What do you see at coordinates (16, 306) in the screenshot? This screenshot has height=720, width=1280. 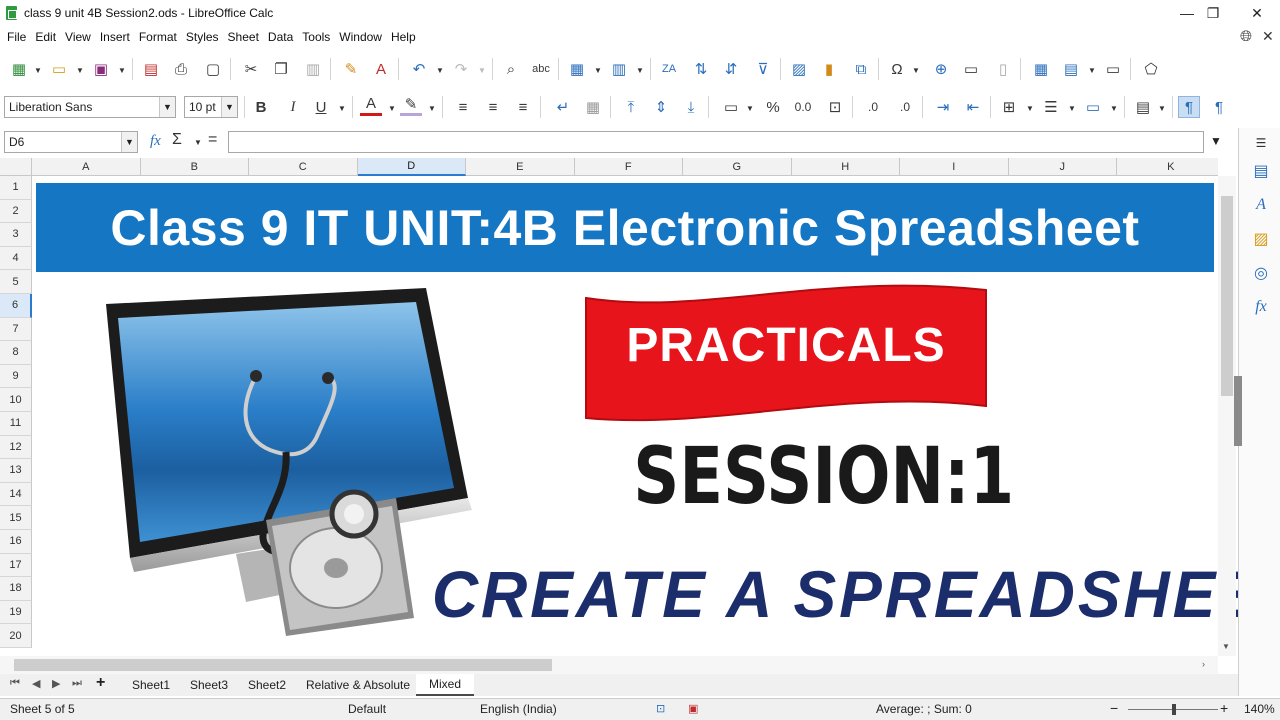 I see `row-header: 6` at bounding box center [16, 306].